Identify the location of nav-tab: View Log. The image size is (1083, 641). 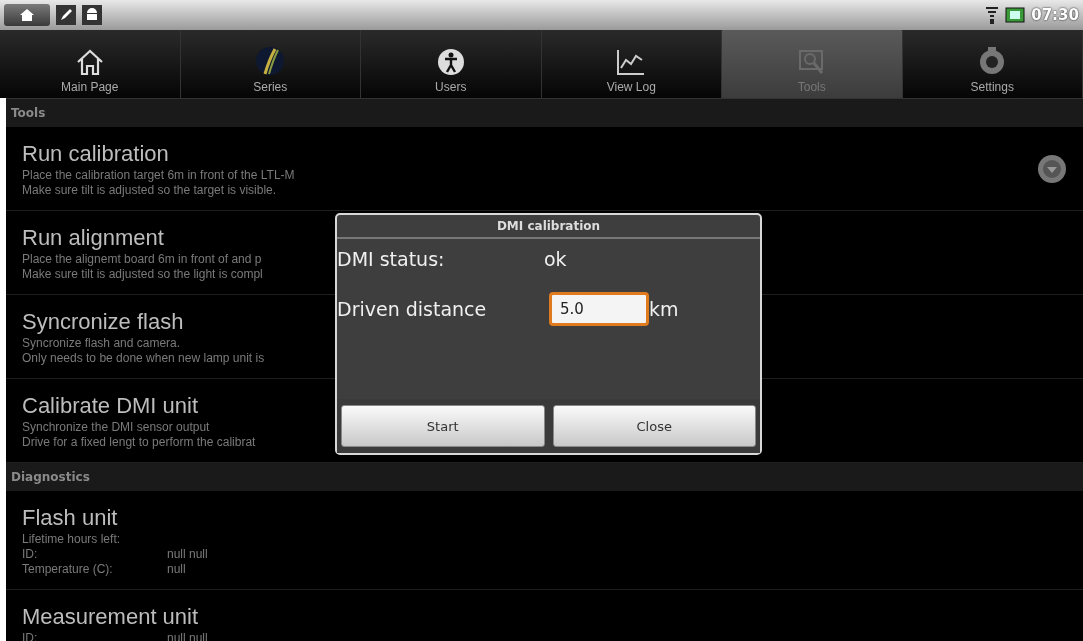
(631, 64).